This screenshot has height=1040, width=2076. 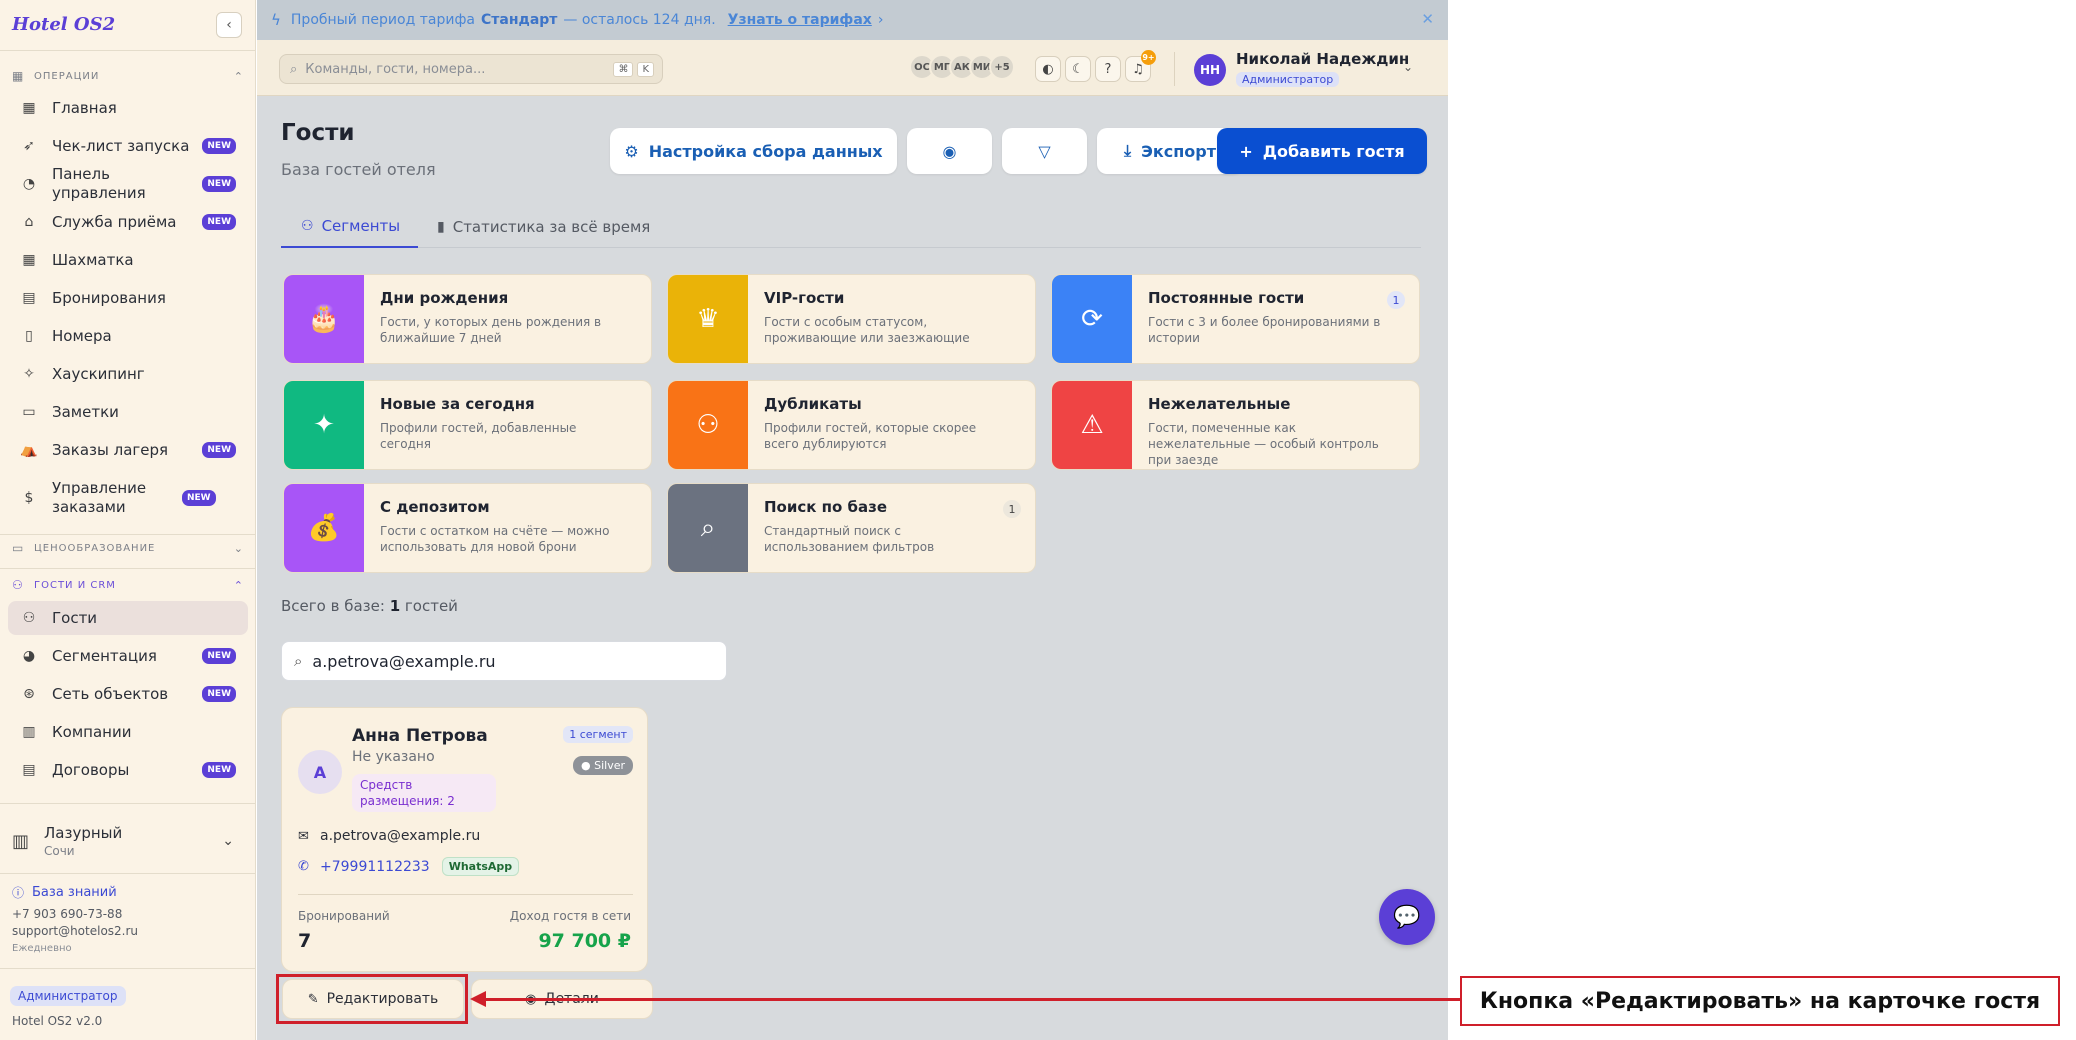 What do you see at coordinates (128, 412) in the screenshot?
I see `sidebar-item-notes: ▭ Заметки` at bounding box center [128, 412].